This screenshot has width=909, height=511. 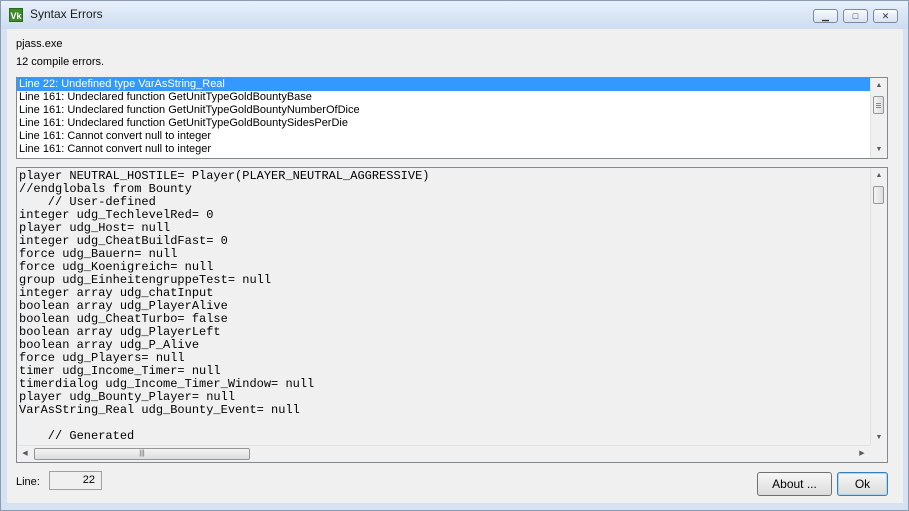 What do you see at coordinates (825, 16) in the screenshot?
I see `minimize-button: ▁` at bounding box center [825, 16].